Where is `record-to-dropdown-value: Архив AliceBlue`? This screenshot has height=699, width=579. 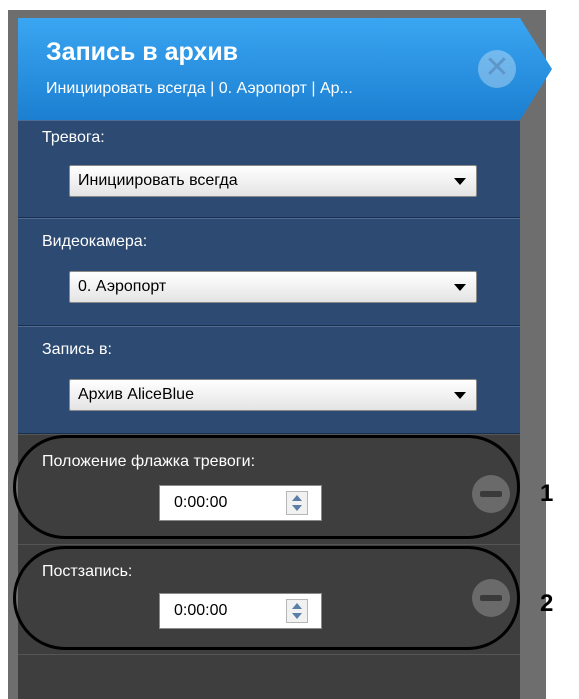 record-to-dropdown-value: Архив AliceBlue is located at coordinates (136, 394).